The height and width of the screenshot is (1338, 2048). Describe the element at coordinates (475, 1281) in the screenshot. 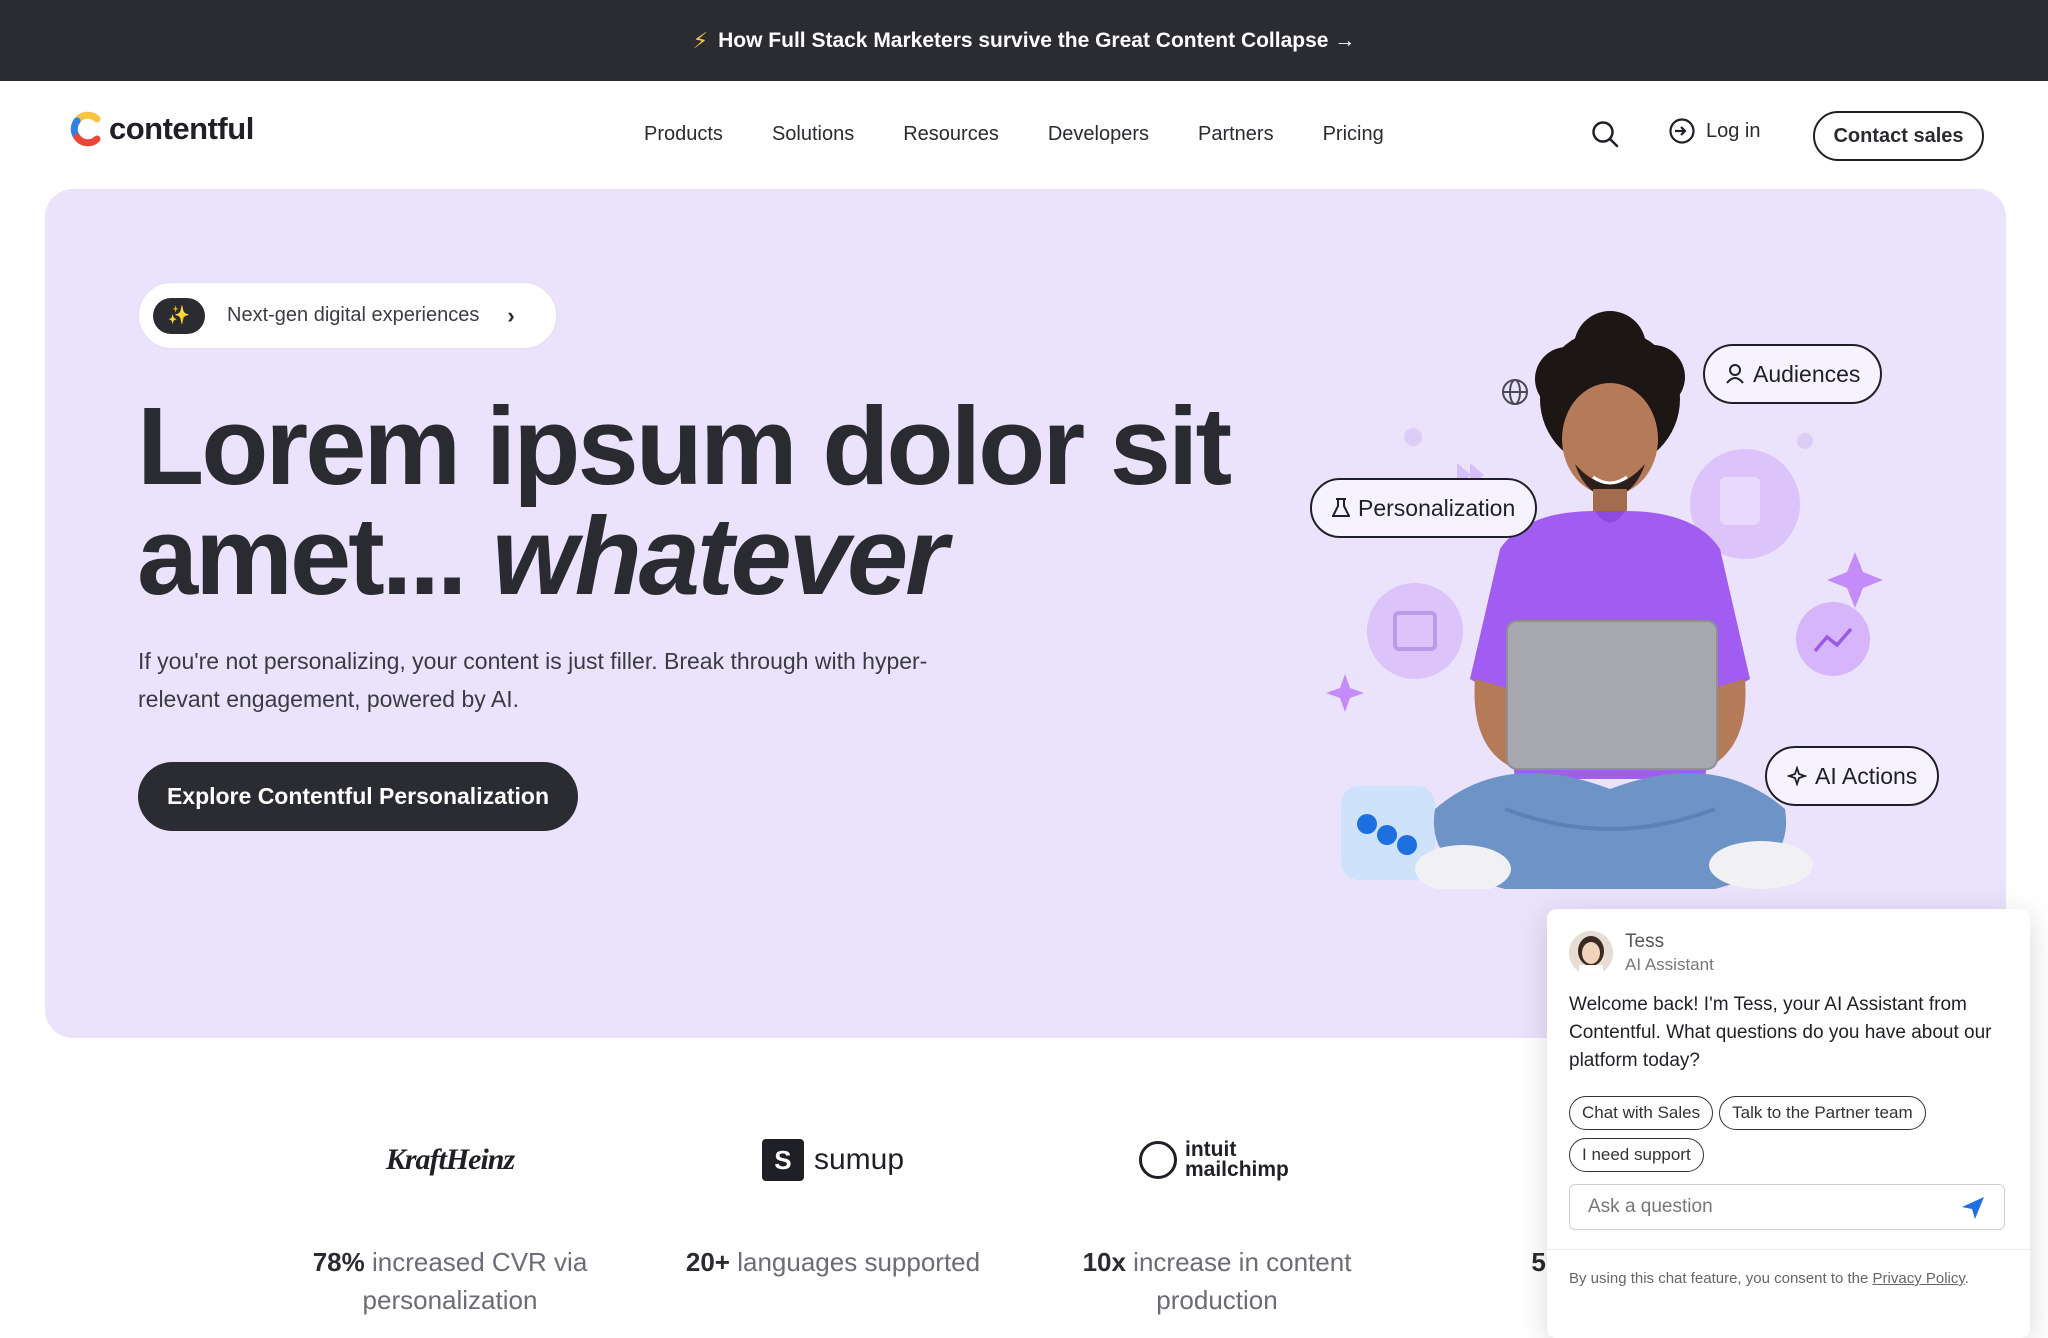

I see `stat-desc: increased CVR via personalization` at that location.